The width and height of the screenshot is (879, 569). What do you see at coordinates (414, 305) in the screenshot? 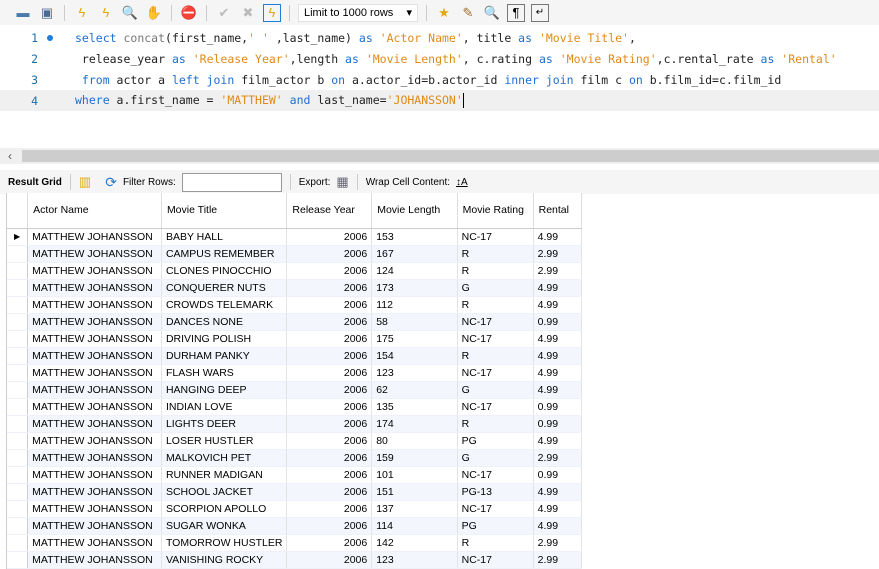
I see `table-cell: 112` at bounding box center [414, 305].